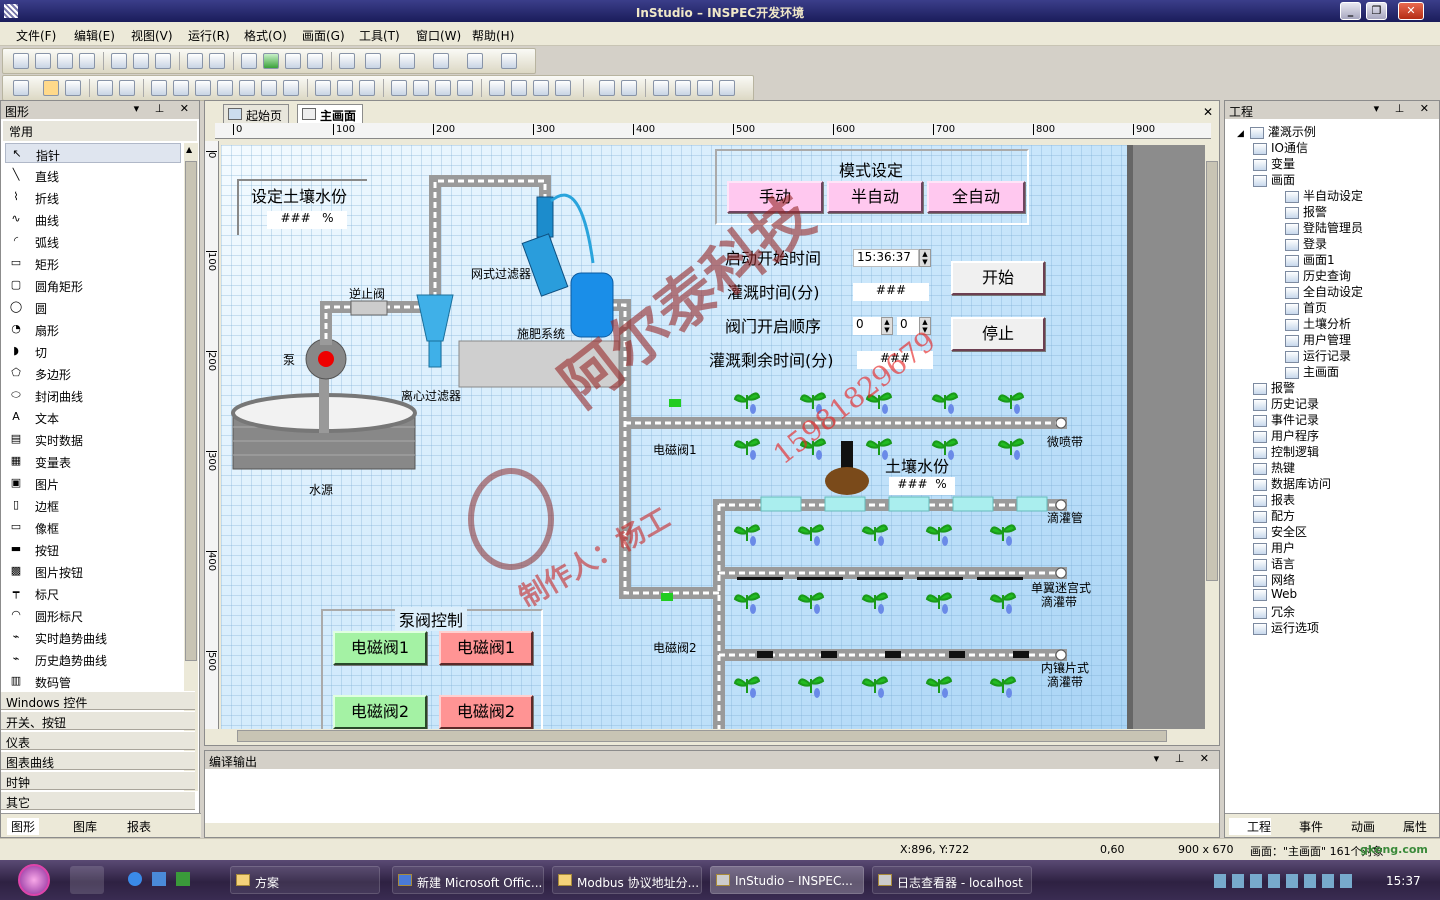  What do you see at coordinates (98, 780) in the screenshot?
I see `category-item: 时钟` at bounding box center [98, 780].